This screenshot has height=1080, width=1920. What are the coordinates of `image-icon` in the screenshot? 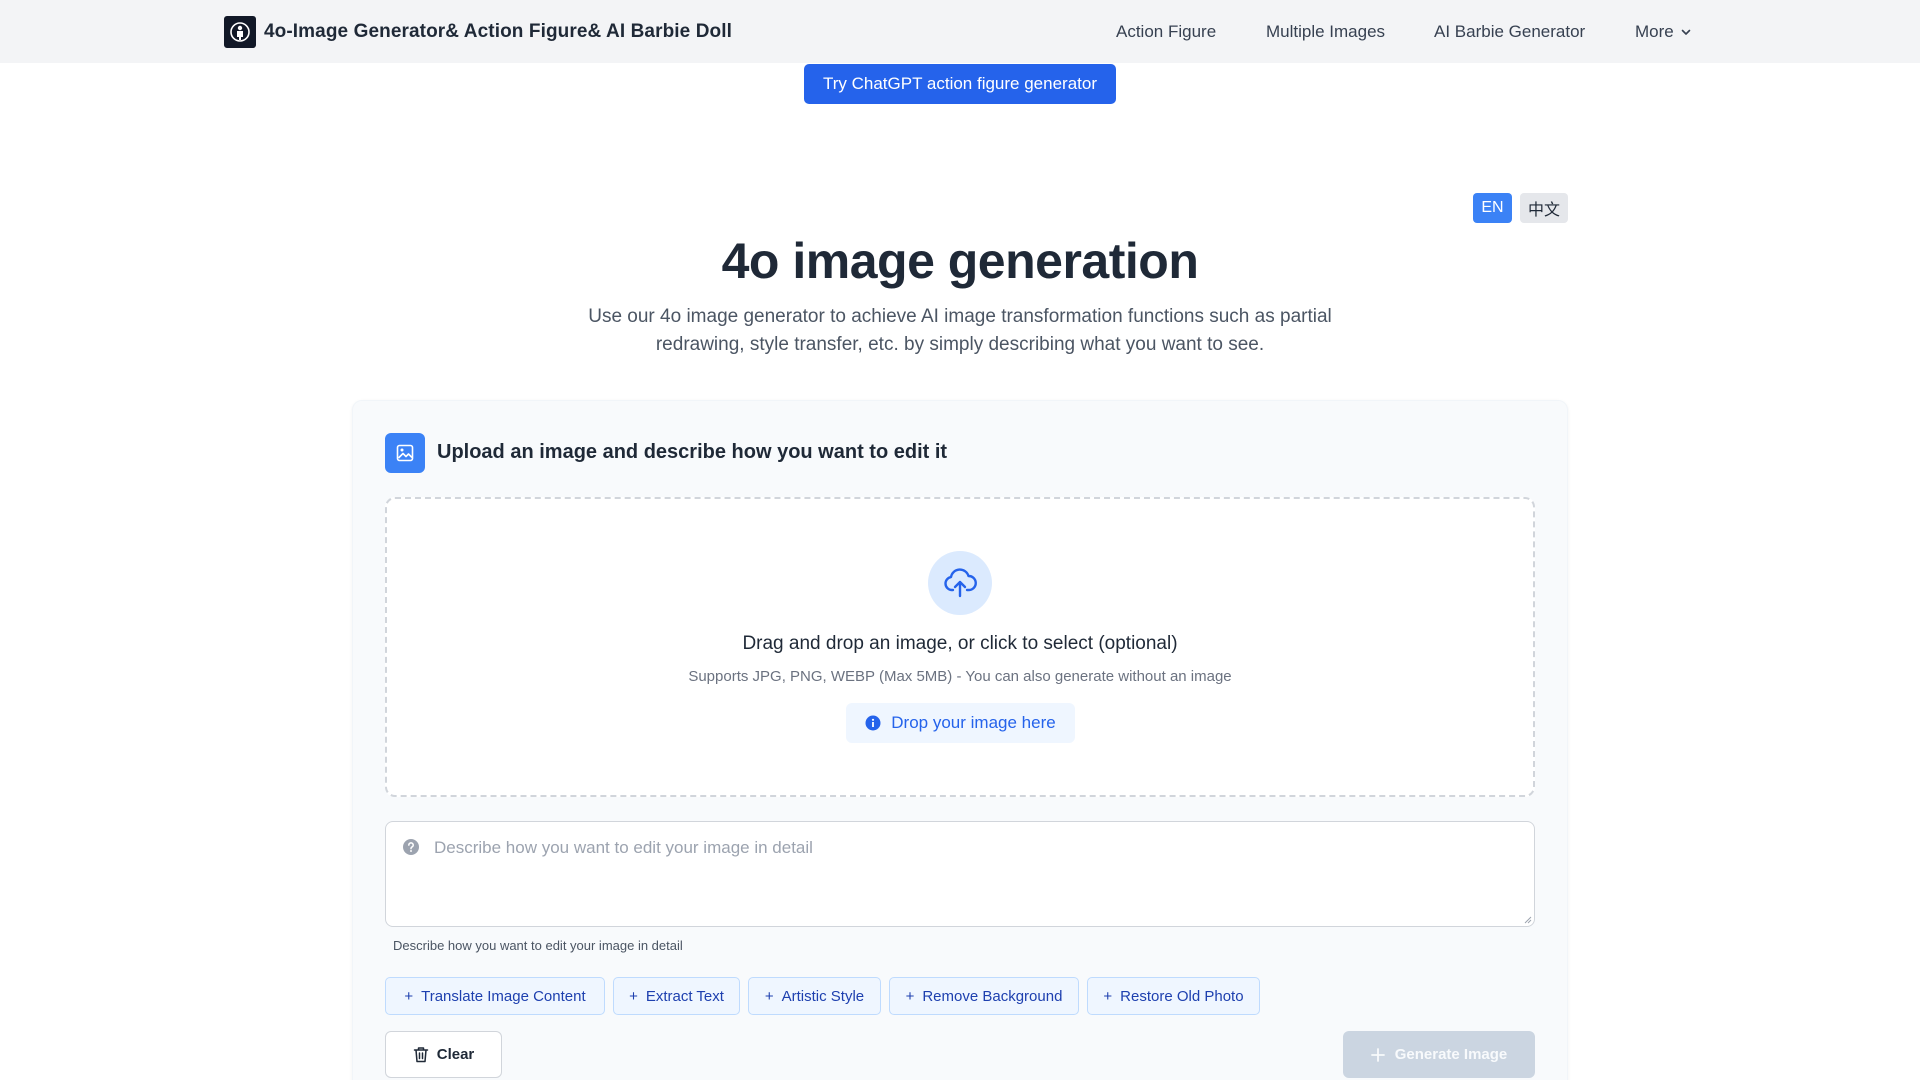 It's located at (405, 453).